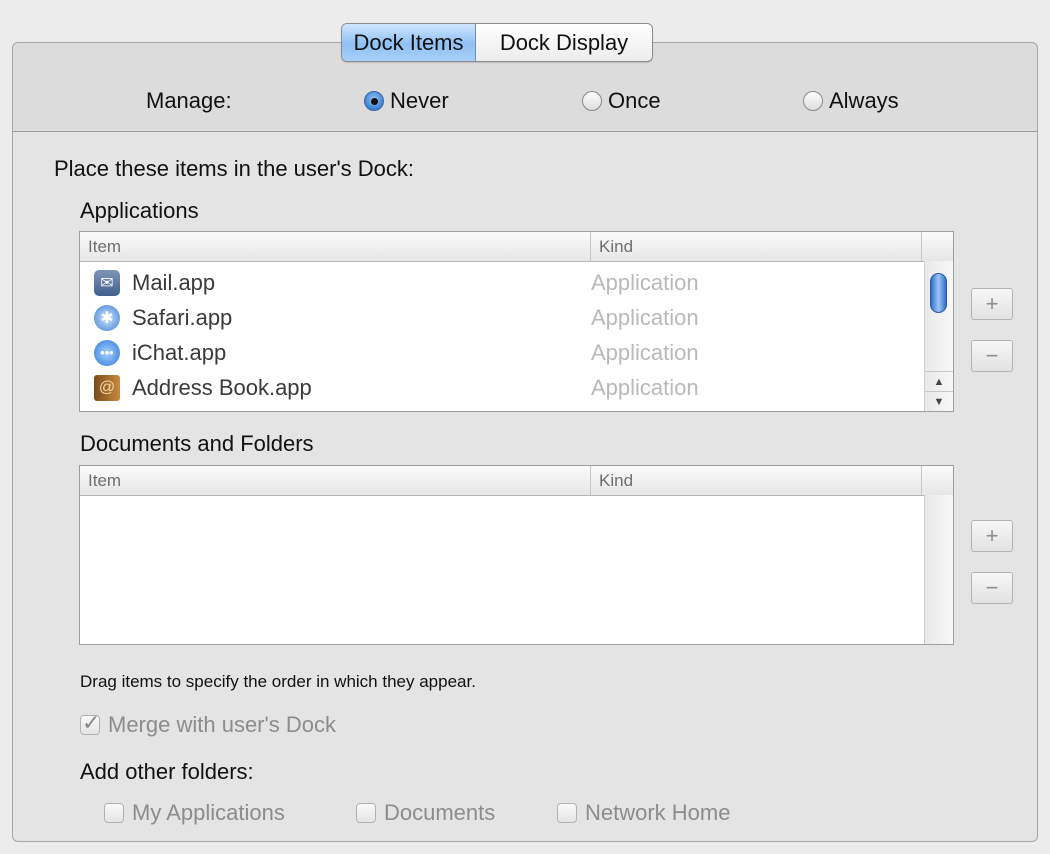 This screenshot has height=854, width=1050. What do you see at coordinates (222, 387) in the screenshot?
I see `item-name: Address Book.app` at bounding box center [222, 387].